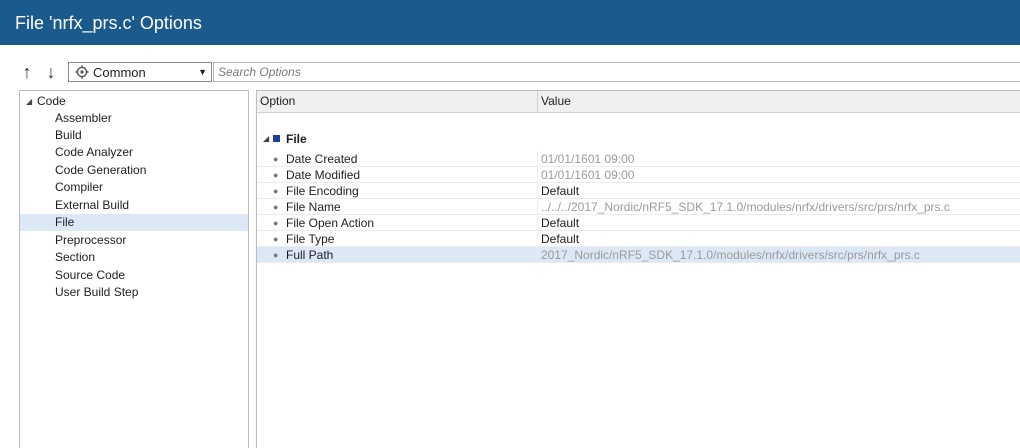  Describe the element at coordinates (68, 135) in the screenshot. I see `tree-item-label: Build` at that location.